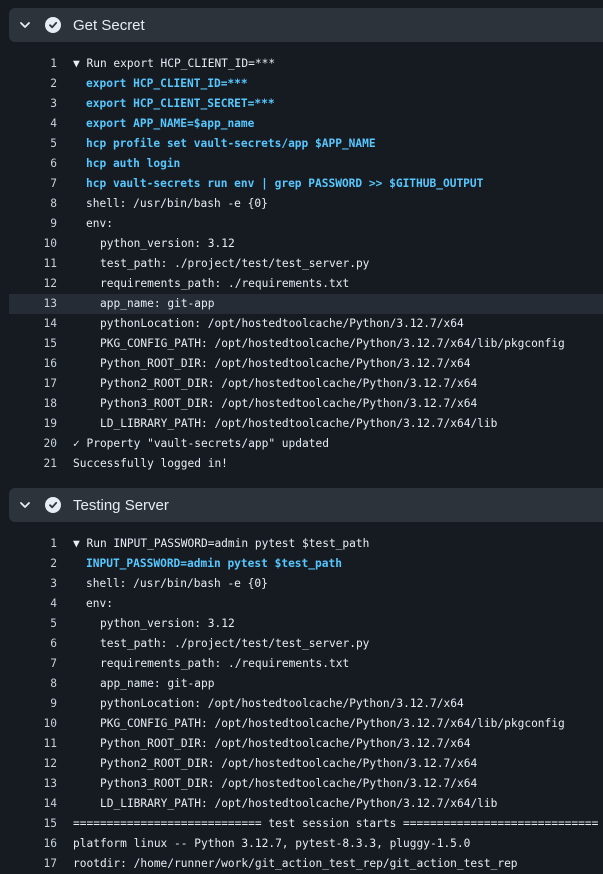 The image size is (603, 874). I want to click on log-line: 4 export APP_NAME=$app_name, so click(301, 124).